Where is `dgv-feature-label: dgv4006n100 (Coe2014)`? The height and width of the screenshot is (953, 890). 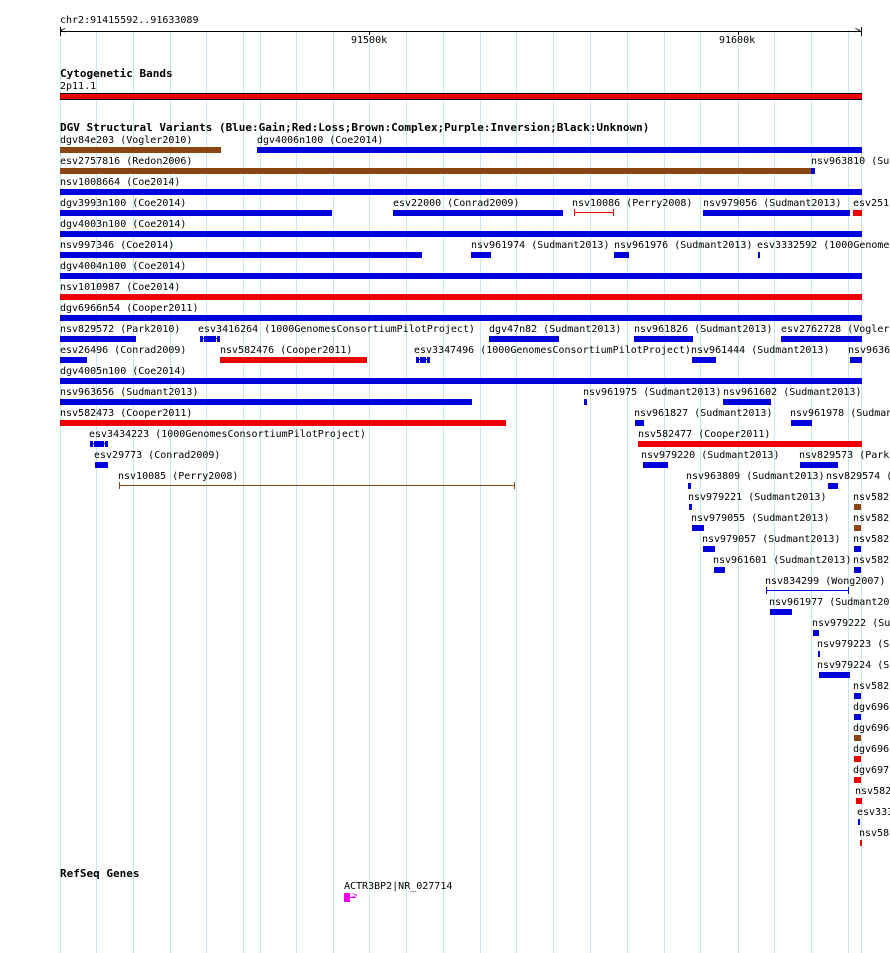
dgv-feature-label: dgv4006n100 (Coe2014) is located at coordinates (320, 140).